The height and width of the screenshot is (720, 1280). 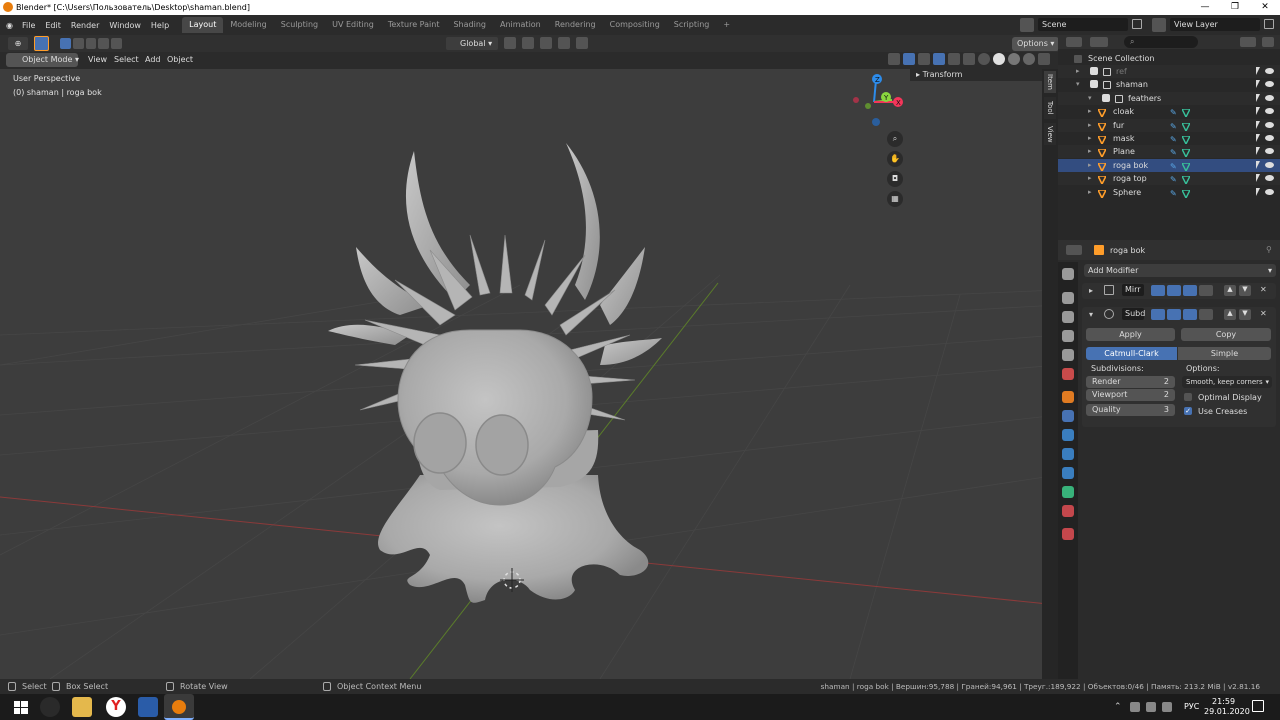 I want to click on menu-window: Window, so click(x=125, y=25).